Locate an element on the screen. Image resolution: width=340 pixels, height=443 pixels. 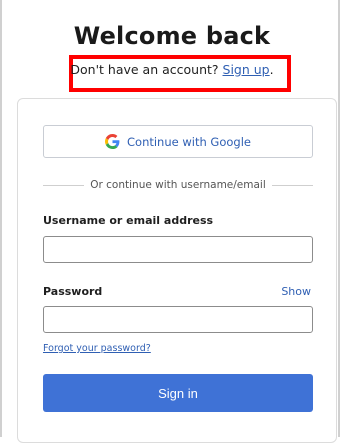
username-label: Username or email address is located at coordinates (128, 220).